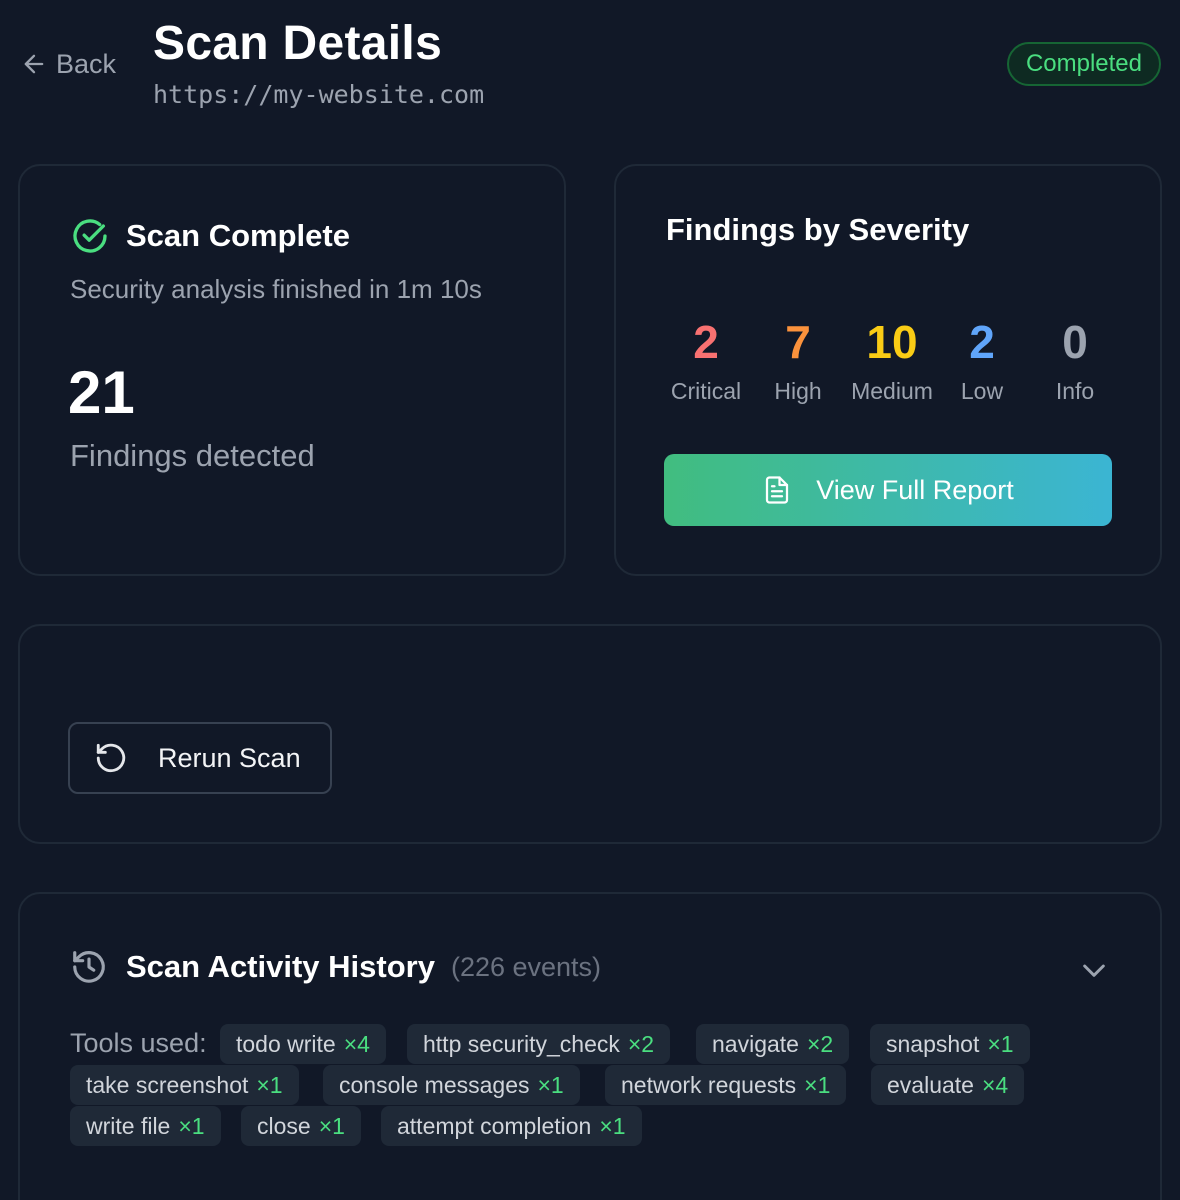 This screenshot has width=1180, height=1200. Describe the element at coordinates (86, 63) in the screenshot. I see `back-label: Back` at that location.